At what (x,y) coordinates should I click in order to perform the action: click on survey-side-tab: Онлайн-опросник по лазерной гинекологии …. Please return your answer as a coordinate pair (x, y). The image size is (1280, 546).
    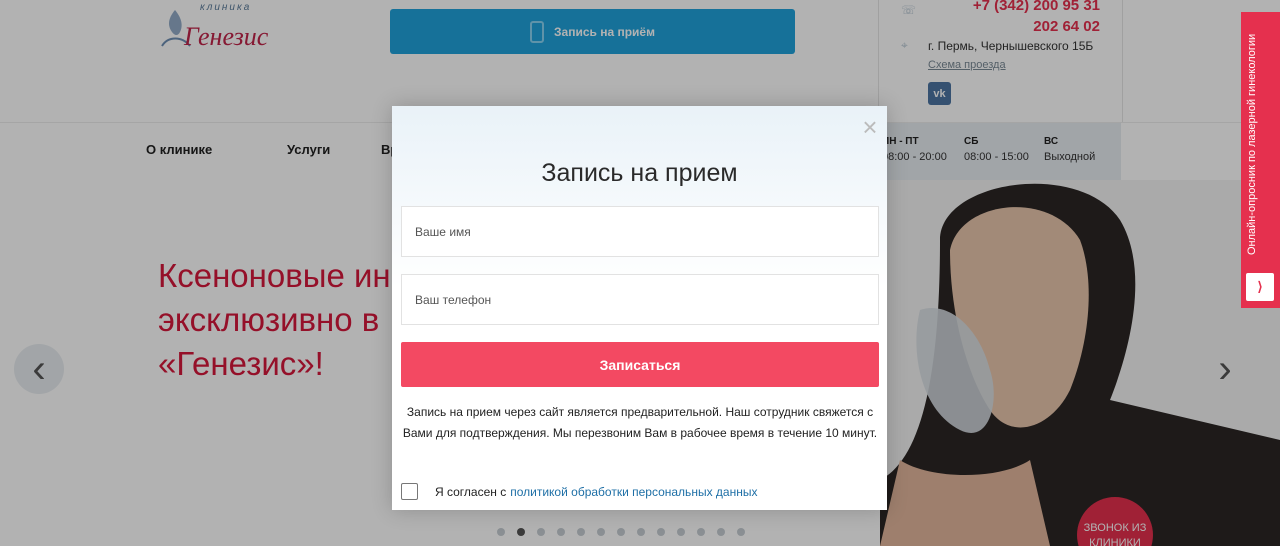
    Looking at the image, I should click on (1260, 160).